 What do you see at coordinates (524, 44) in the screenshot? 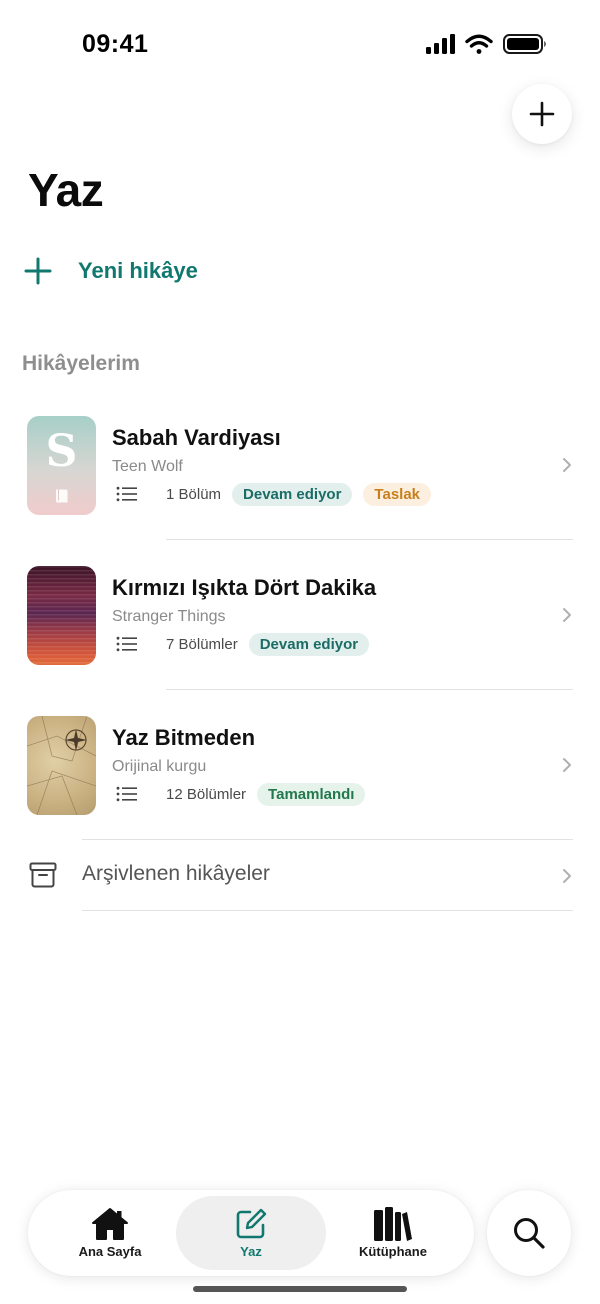
I see `battery-icon` at bounding box center [524, 44].